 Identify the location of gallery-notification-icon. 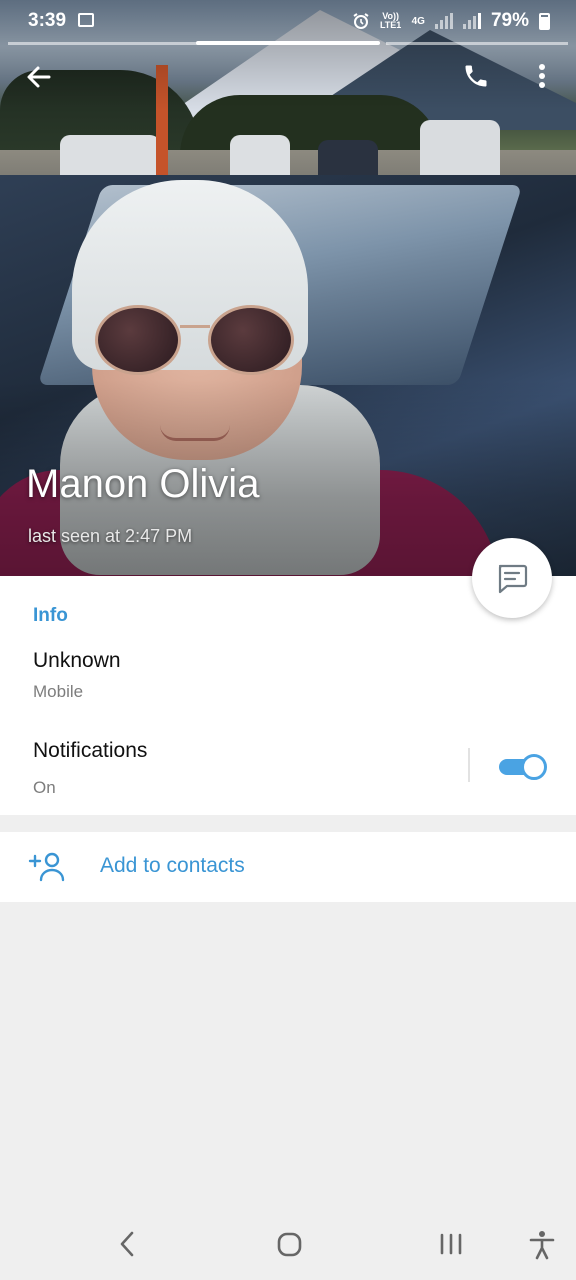
(86, 20).